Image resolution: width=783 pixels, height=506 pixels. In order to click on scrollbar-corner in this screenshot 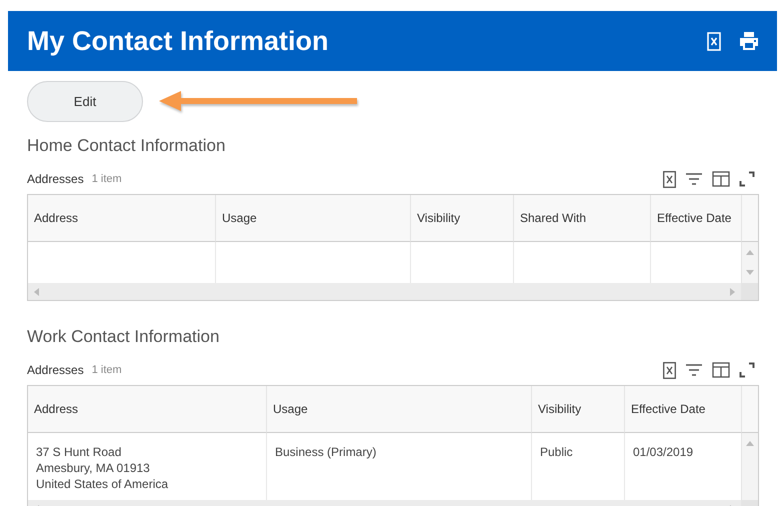, I will do `click(749, 291)`.